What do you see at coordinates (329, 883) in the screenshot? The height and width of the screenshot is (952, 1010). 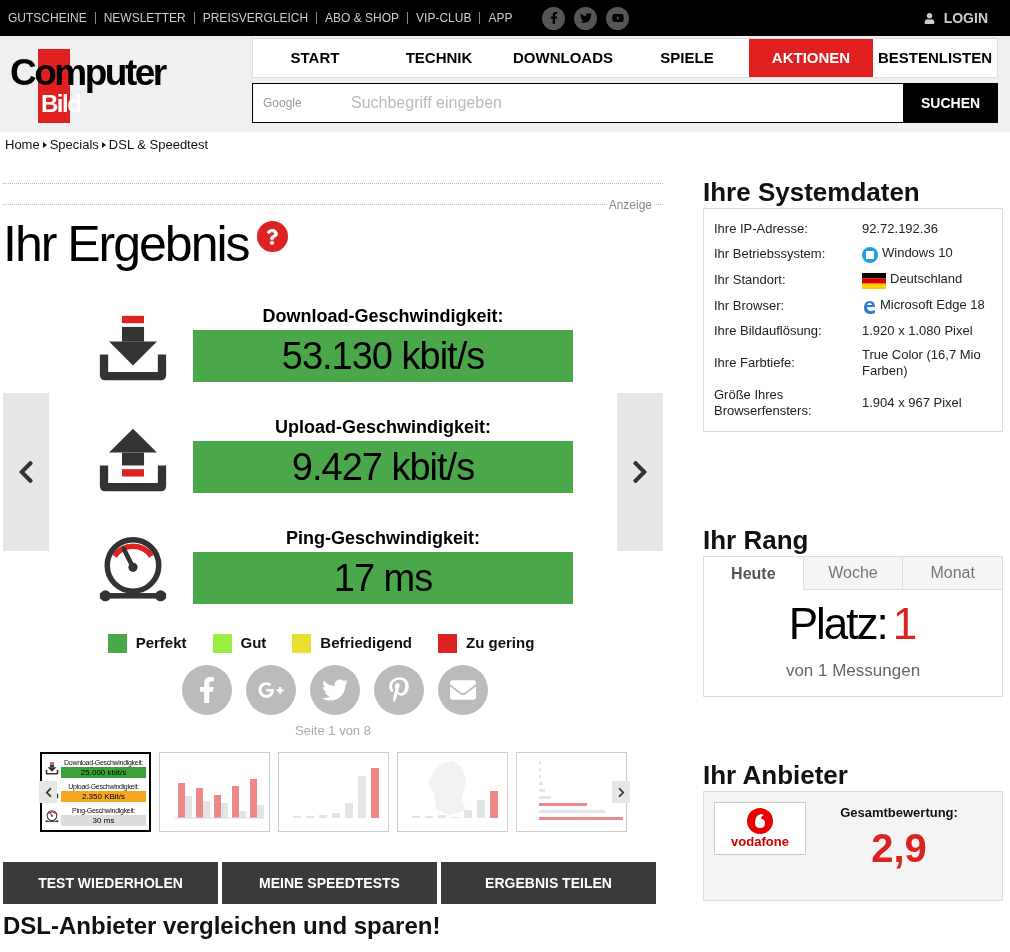 I see `action-button: MEINE SPEEDTESTS` at bounding box center [329, 883].